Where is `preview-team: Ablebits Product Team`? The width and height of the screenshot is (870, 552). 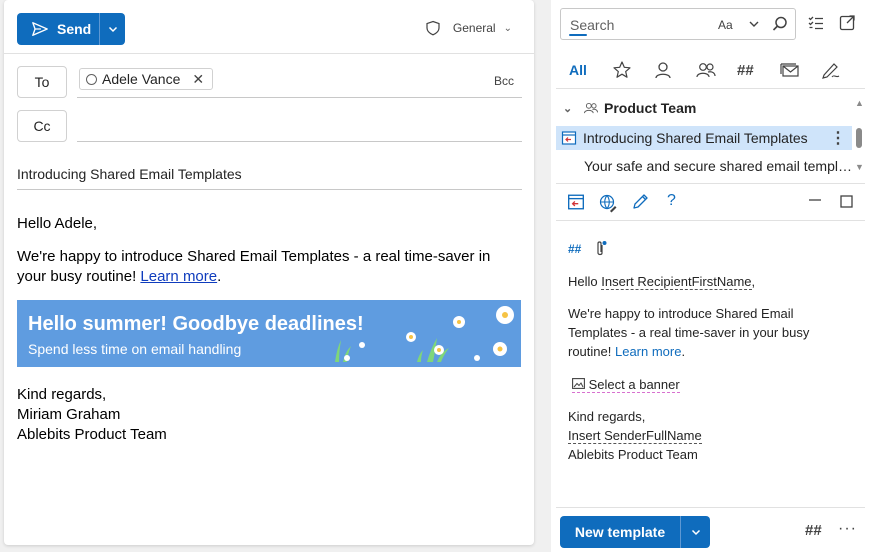
preview-team: Ablebits Product Team is located at coordinates (633, 454).